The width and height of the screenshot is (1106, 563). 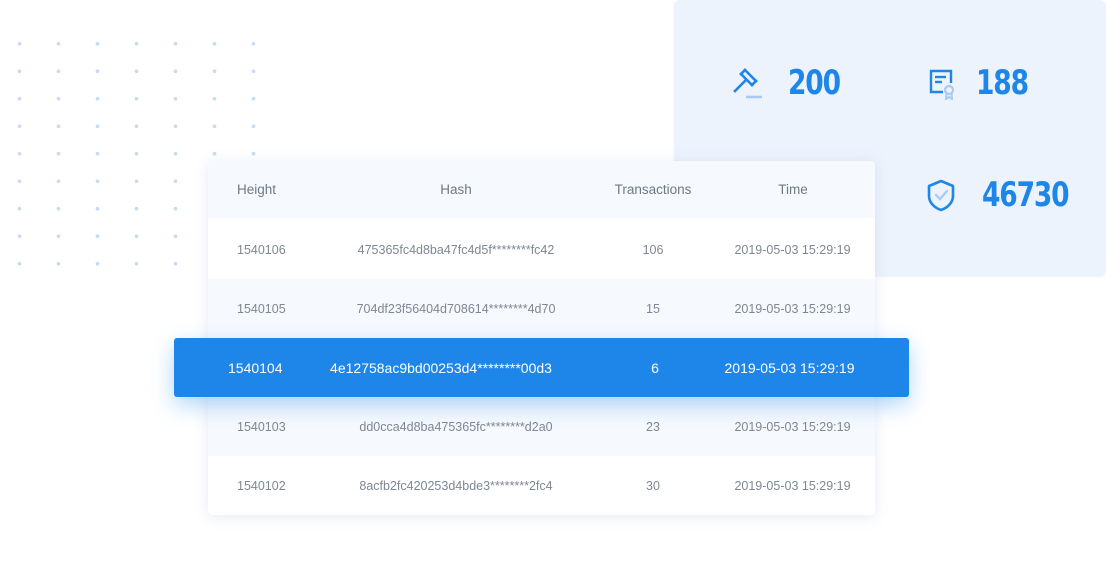 I want to click on stat-gavel: 200, so click(x=792, y=83).